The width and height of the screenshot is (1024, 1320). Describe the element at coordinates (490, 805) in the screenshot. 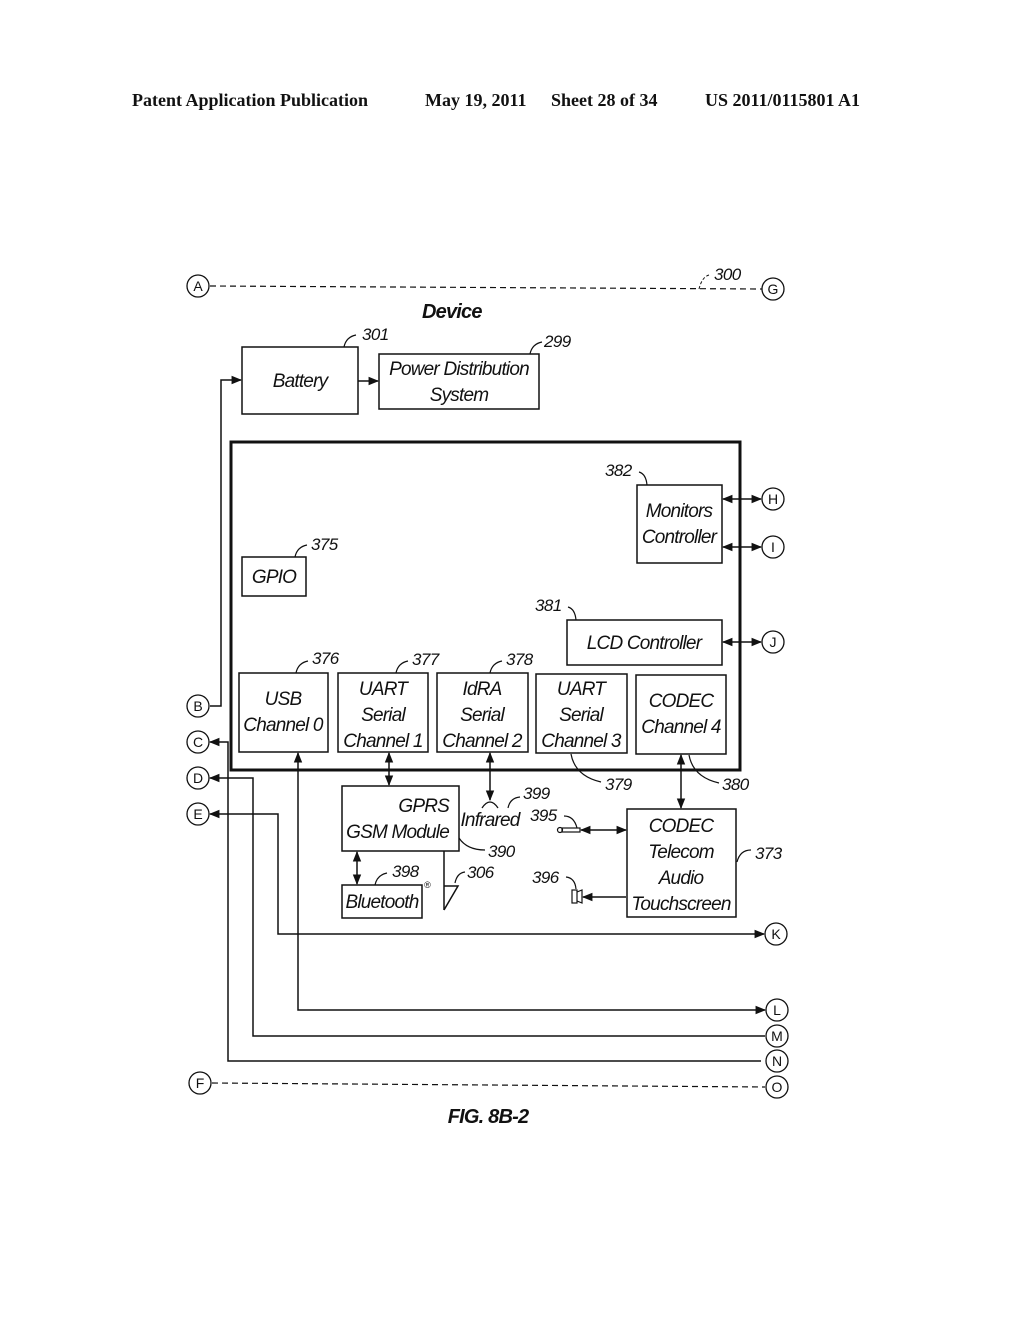

I see `infrared-icon` at that location.